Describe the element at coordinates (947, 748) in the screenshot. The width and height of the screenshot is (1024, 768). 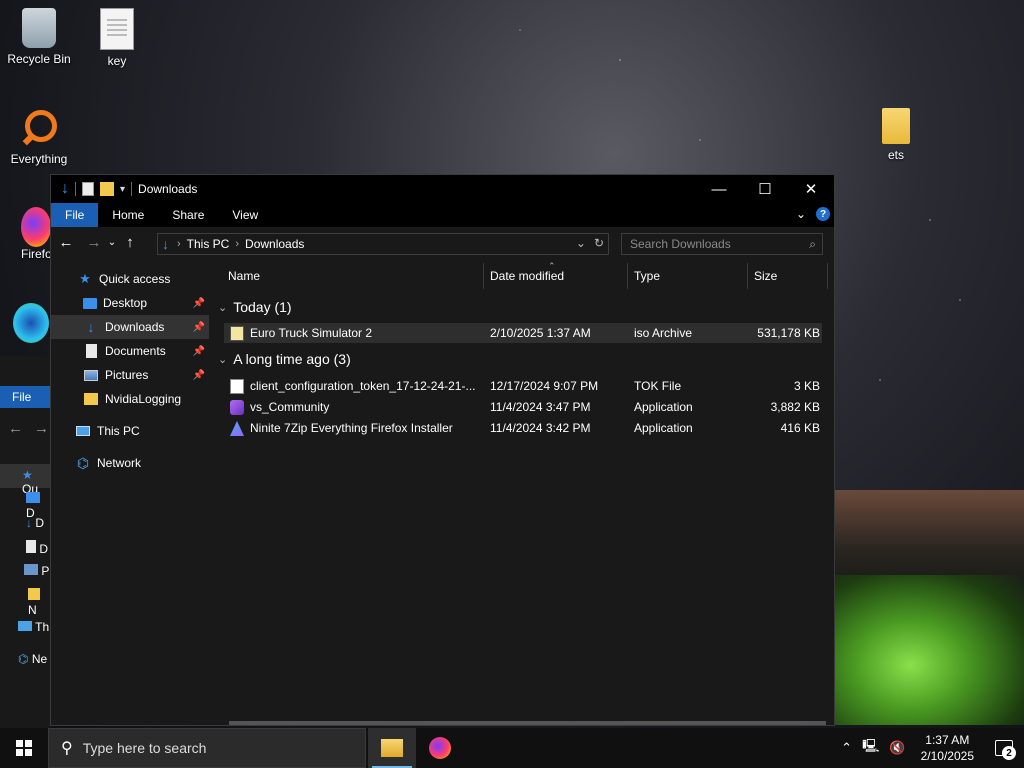
I see `clock: 1:37 AM 2/10/2025` at that location.